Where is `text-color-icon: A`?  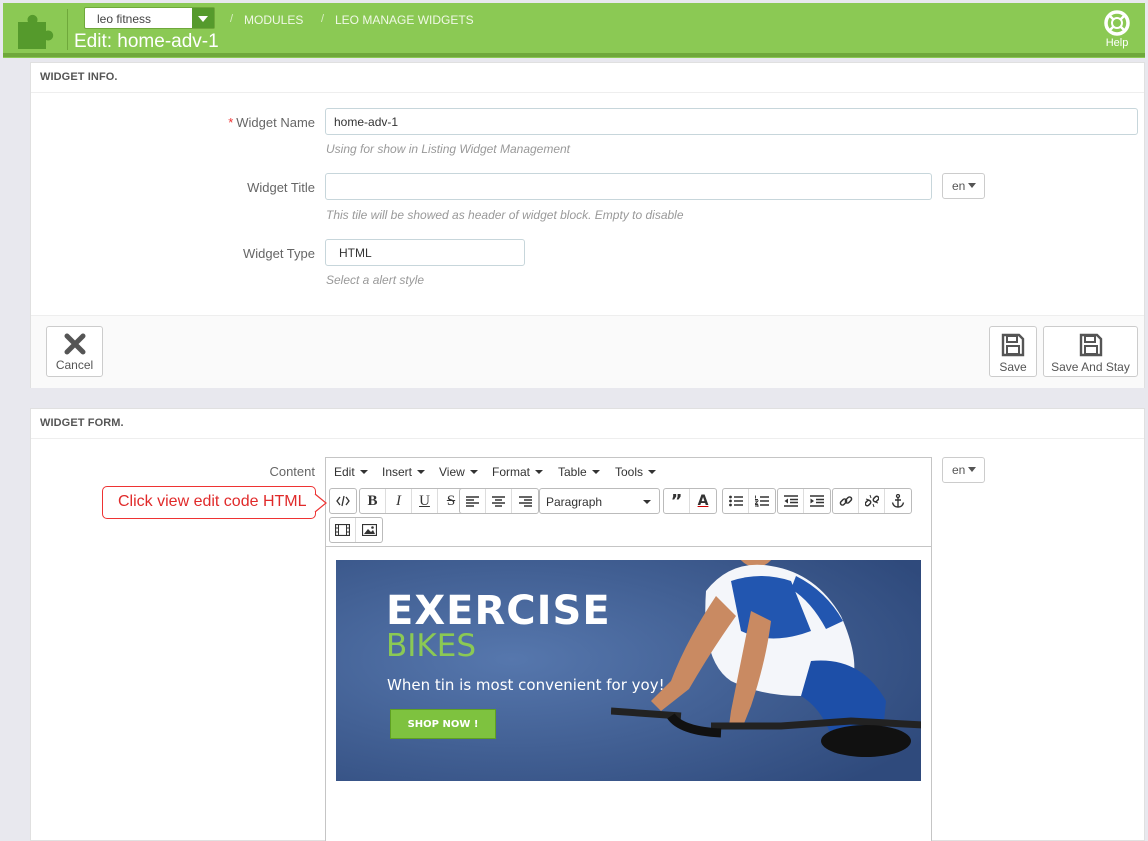 text-color-icon: A is located at coordinates (703, 501).